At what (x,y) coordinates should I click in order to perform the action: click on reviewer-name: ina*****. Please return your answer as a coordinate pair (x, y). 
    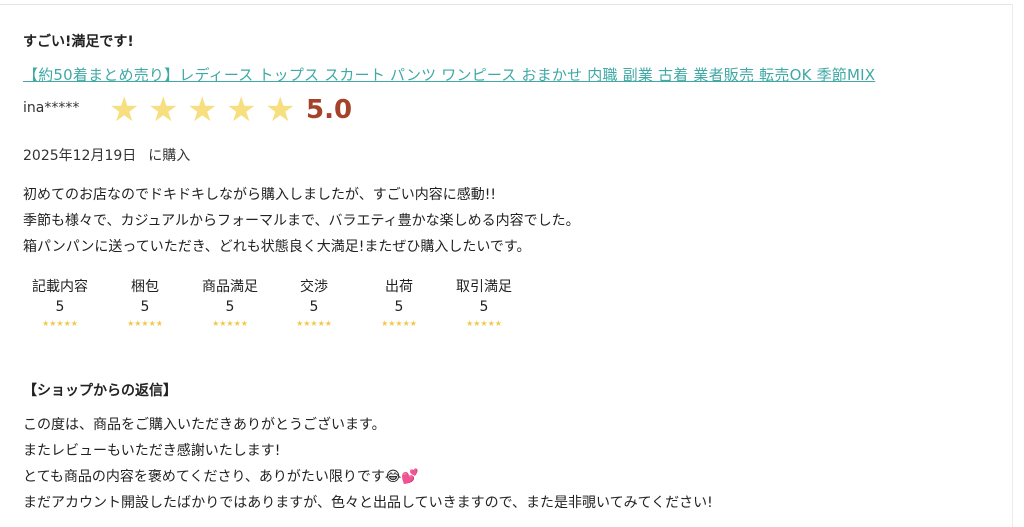
    Looking at the image, I should click on (51, 108).